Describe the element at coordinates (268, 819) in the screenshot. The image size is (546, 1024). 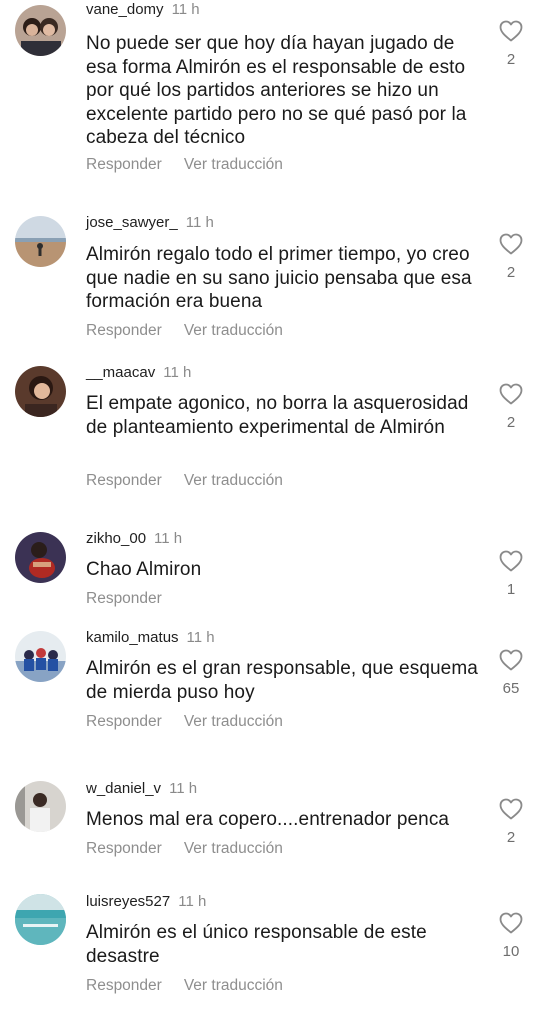
I see `comment-text: Menos mal era copero....entrenador penca` at that location.